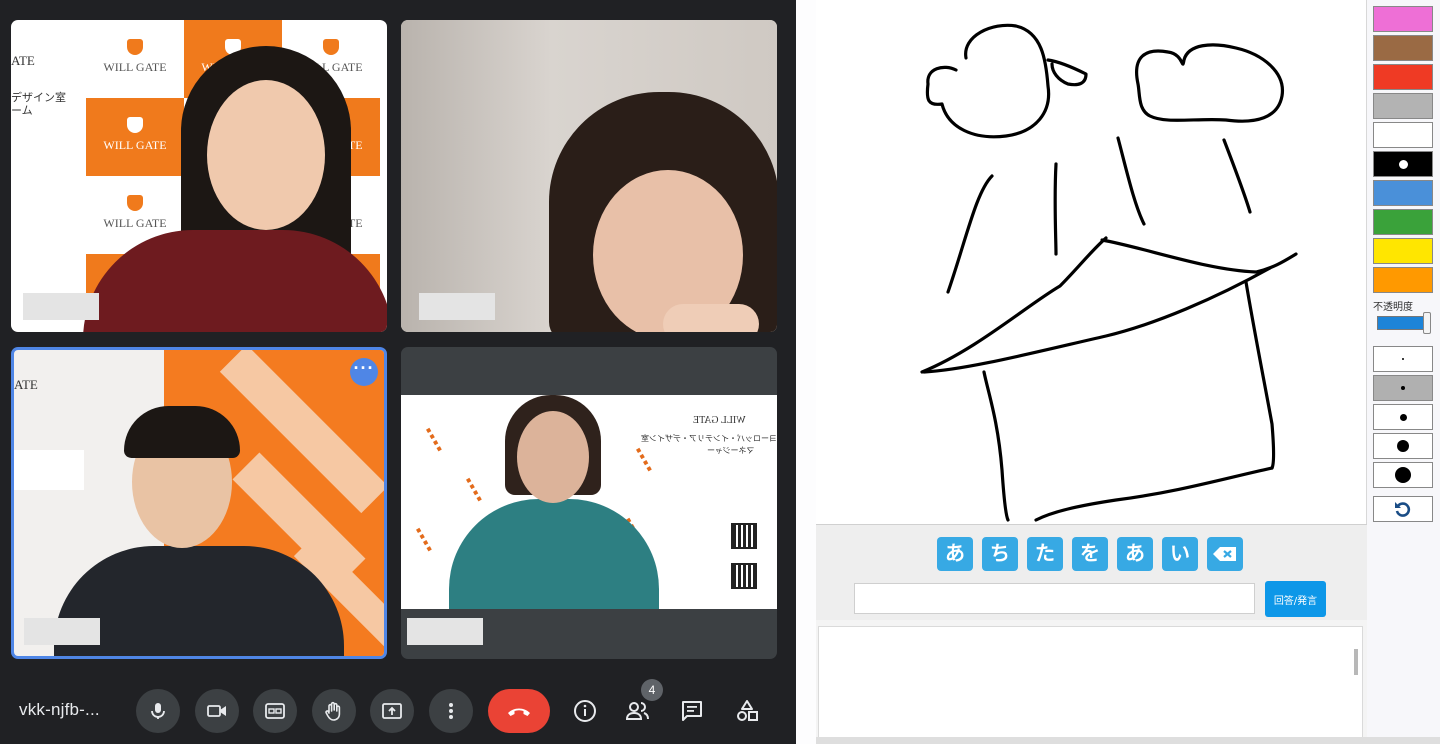 The image size is (1440, 744). I want to click on activities-button, so click(747, 711).